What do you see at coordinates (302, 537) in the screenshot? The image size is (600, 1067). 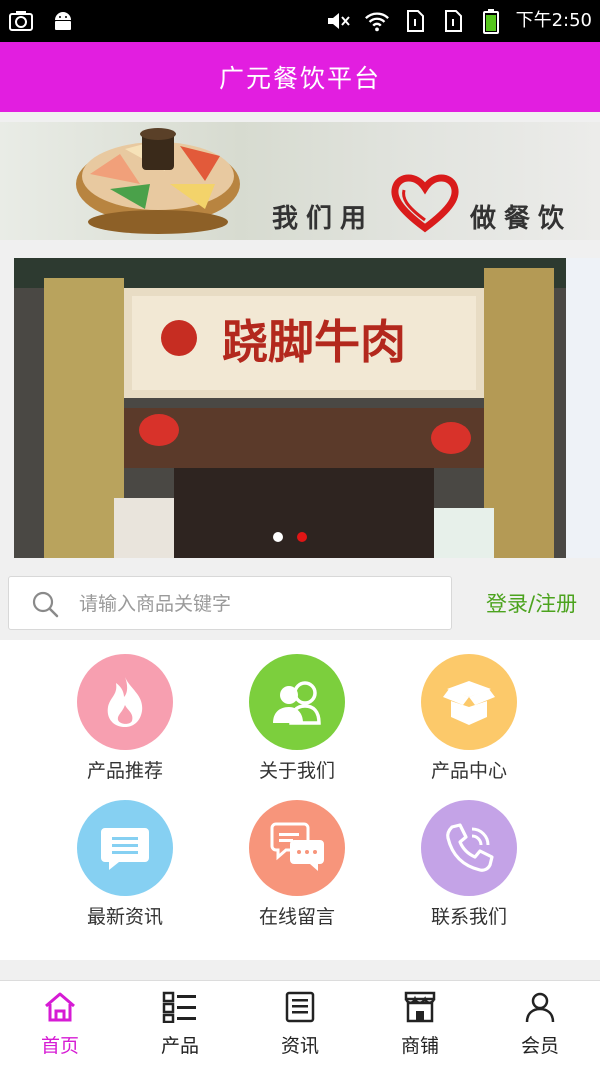 I see `carousel-dot-active` at bounding box center [302, 537].